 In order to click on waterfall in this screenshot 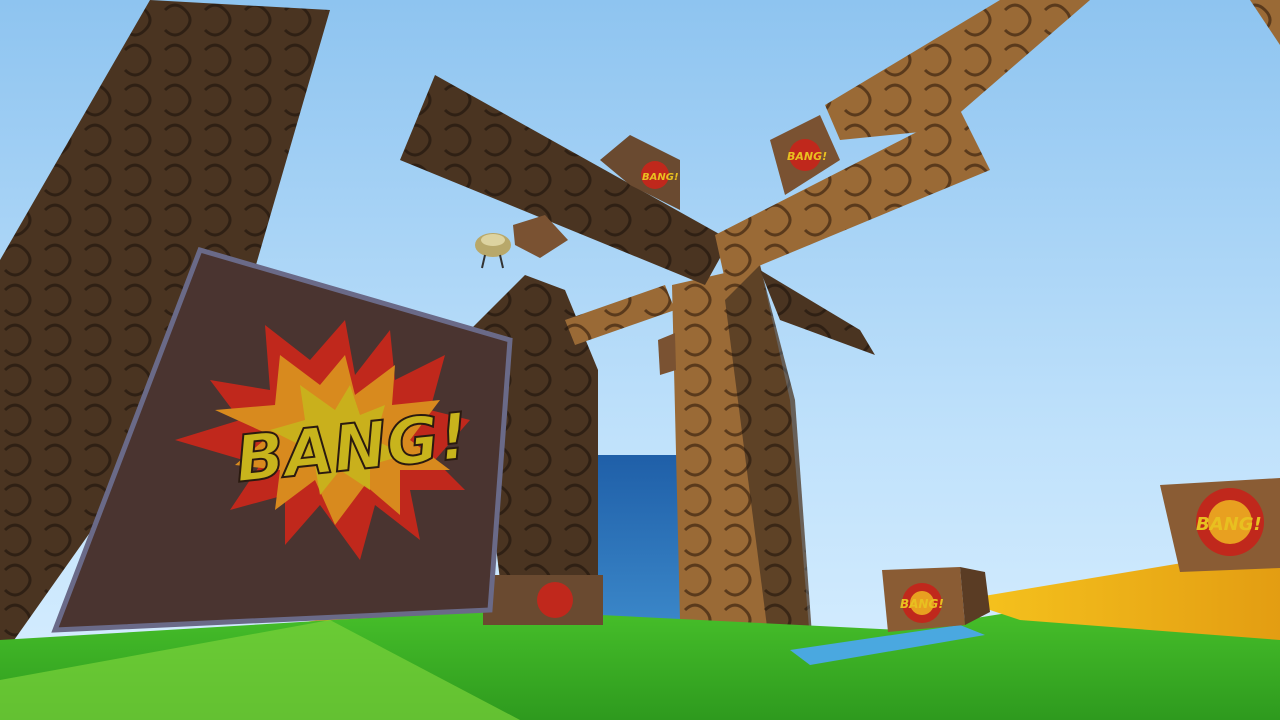, I will do `click(640, 537)`.